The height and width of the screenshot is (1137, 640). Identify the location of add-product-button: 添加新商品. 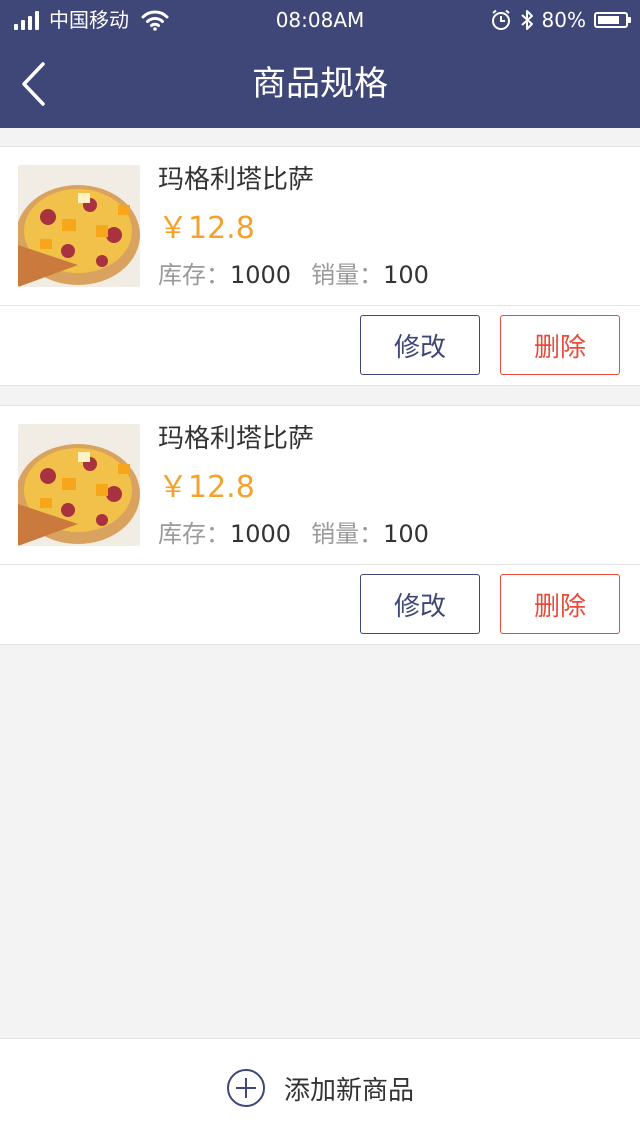
(320, 1087).